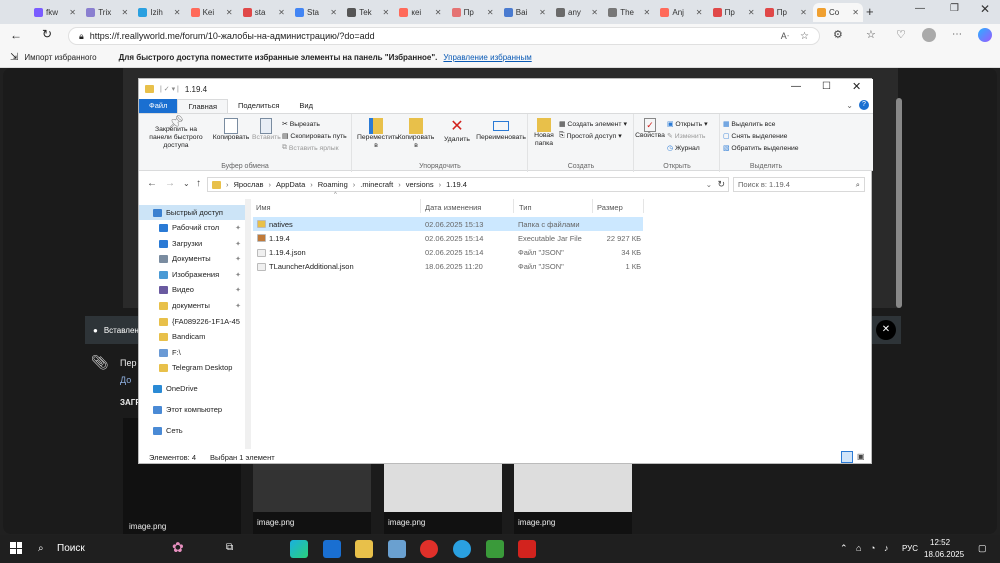 The width and height of the screenshot is (1000, 563). Describe the element at coordinates (785, 36) in the screenshot. I see `read-aloud-icon: Aᐧ` at that location.